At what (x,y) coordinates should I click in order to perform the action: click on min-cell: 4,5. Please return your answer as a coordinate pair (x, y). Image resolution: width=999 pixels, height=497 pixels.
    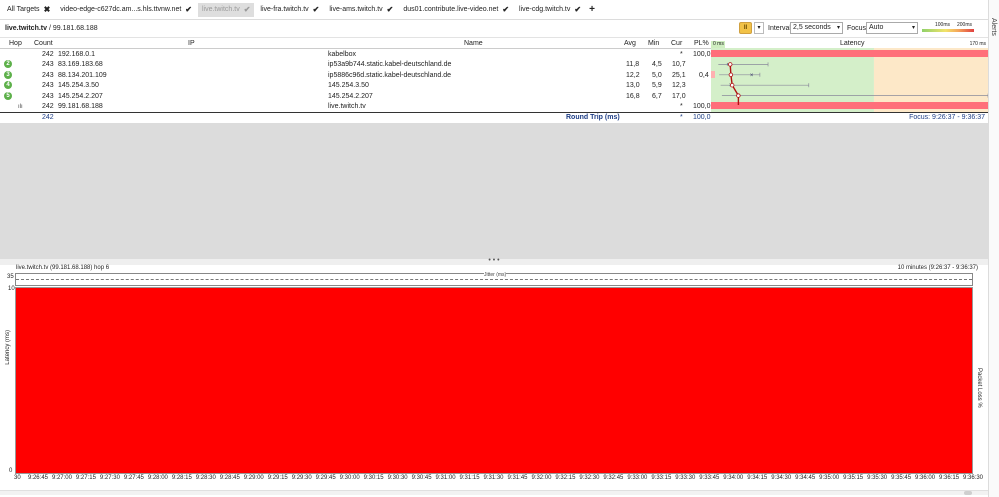
    Looking at the image, I should click on (657, 64).